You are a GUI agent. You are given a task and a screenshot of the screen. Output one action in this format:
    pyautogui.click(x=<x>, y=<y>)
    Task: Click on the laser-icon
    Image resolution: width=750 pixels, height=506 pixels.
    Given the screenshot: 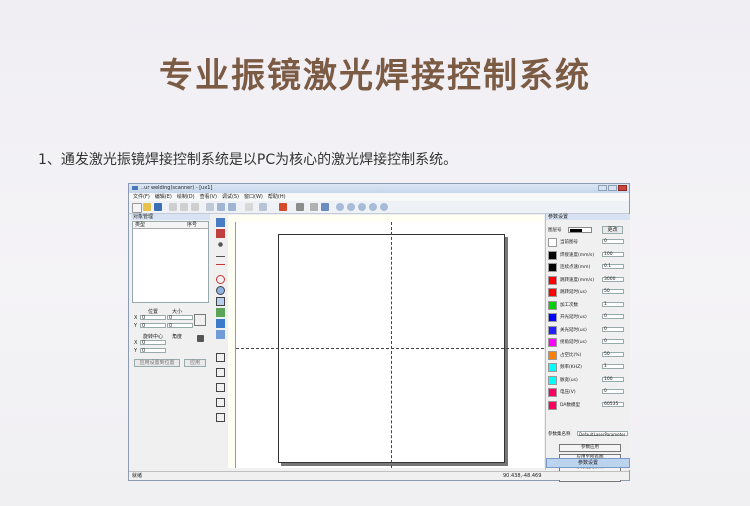 What is the action you would take?
    pyautogui.click(x=283, y=207)
    